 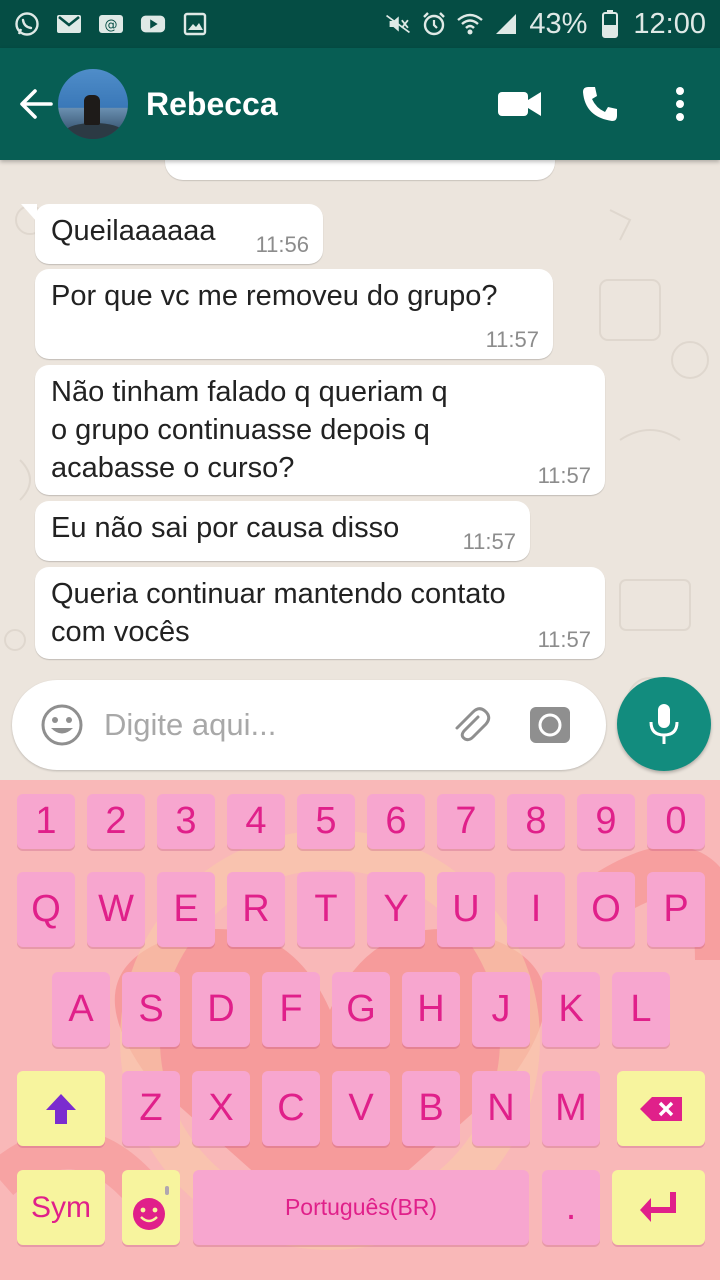 I want to click on message-bubble: Queilaaaaaa 11:56, so click(x=172, y=234).